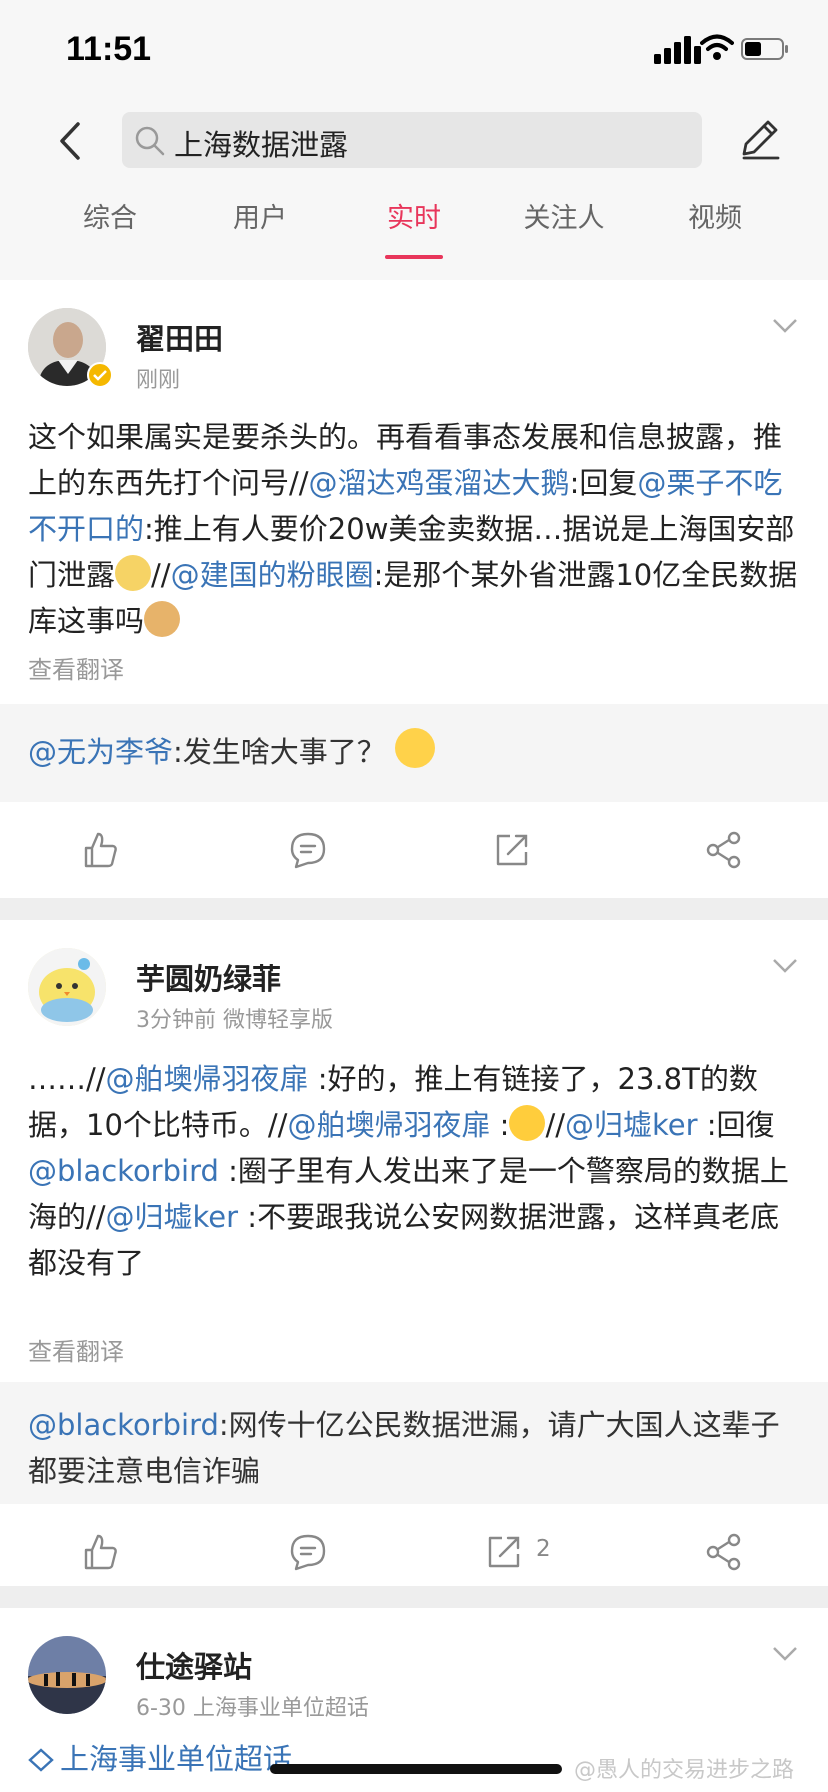  I want to click on battery-icon, so click(764, 49).